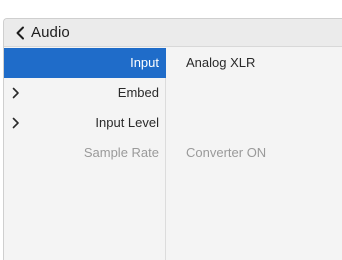 The height and width of the screenshot is (260, 342). Describe the element at coordinates (221, 62) in the screenshot. I see `input-value: Analog XLR` at that location.